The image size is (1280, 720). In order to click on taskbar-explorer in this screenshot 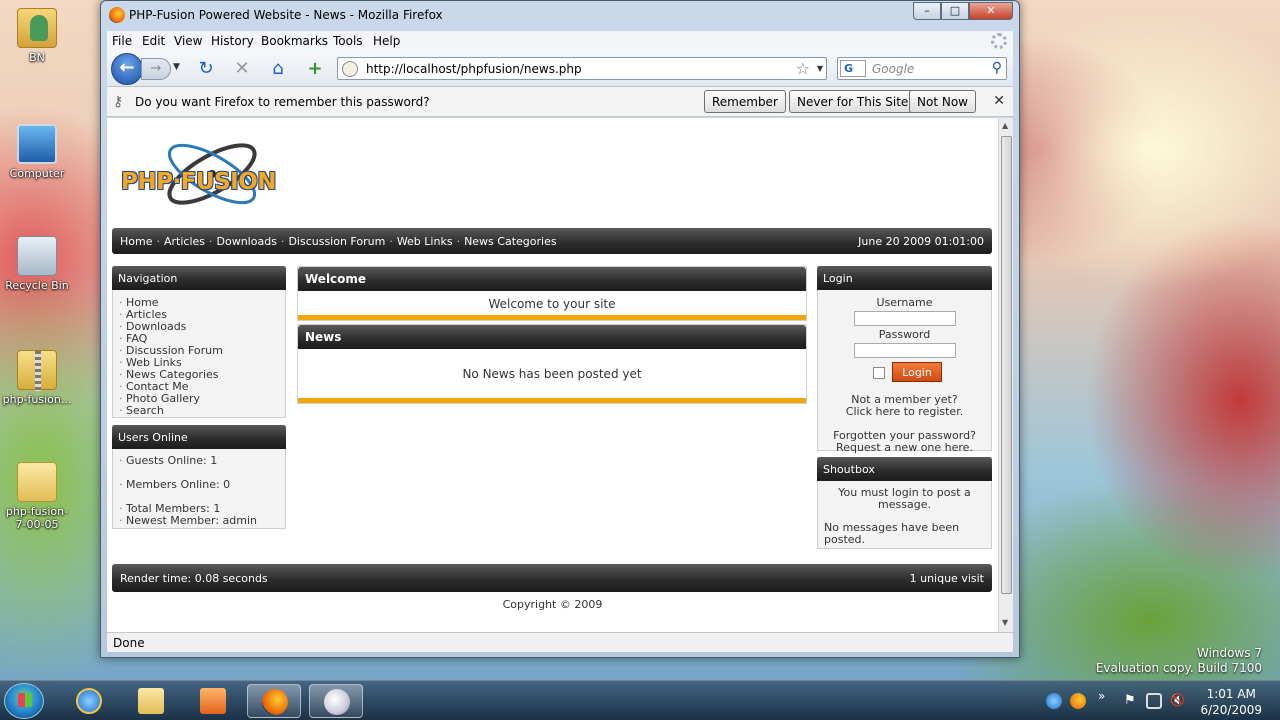, I will do `click(151, 701)`.